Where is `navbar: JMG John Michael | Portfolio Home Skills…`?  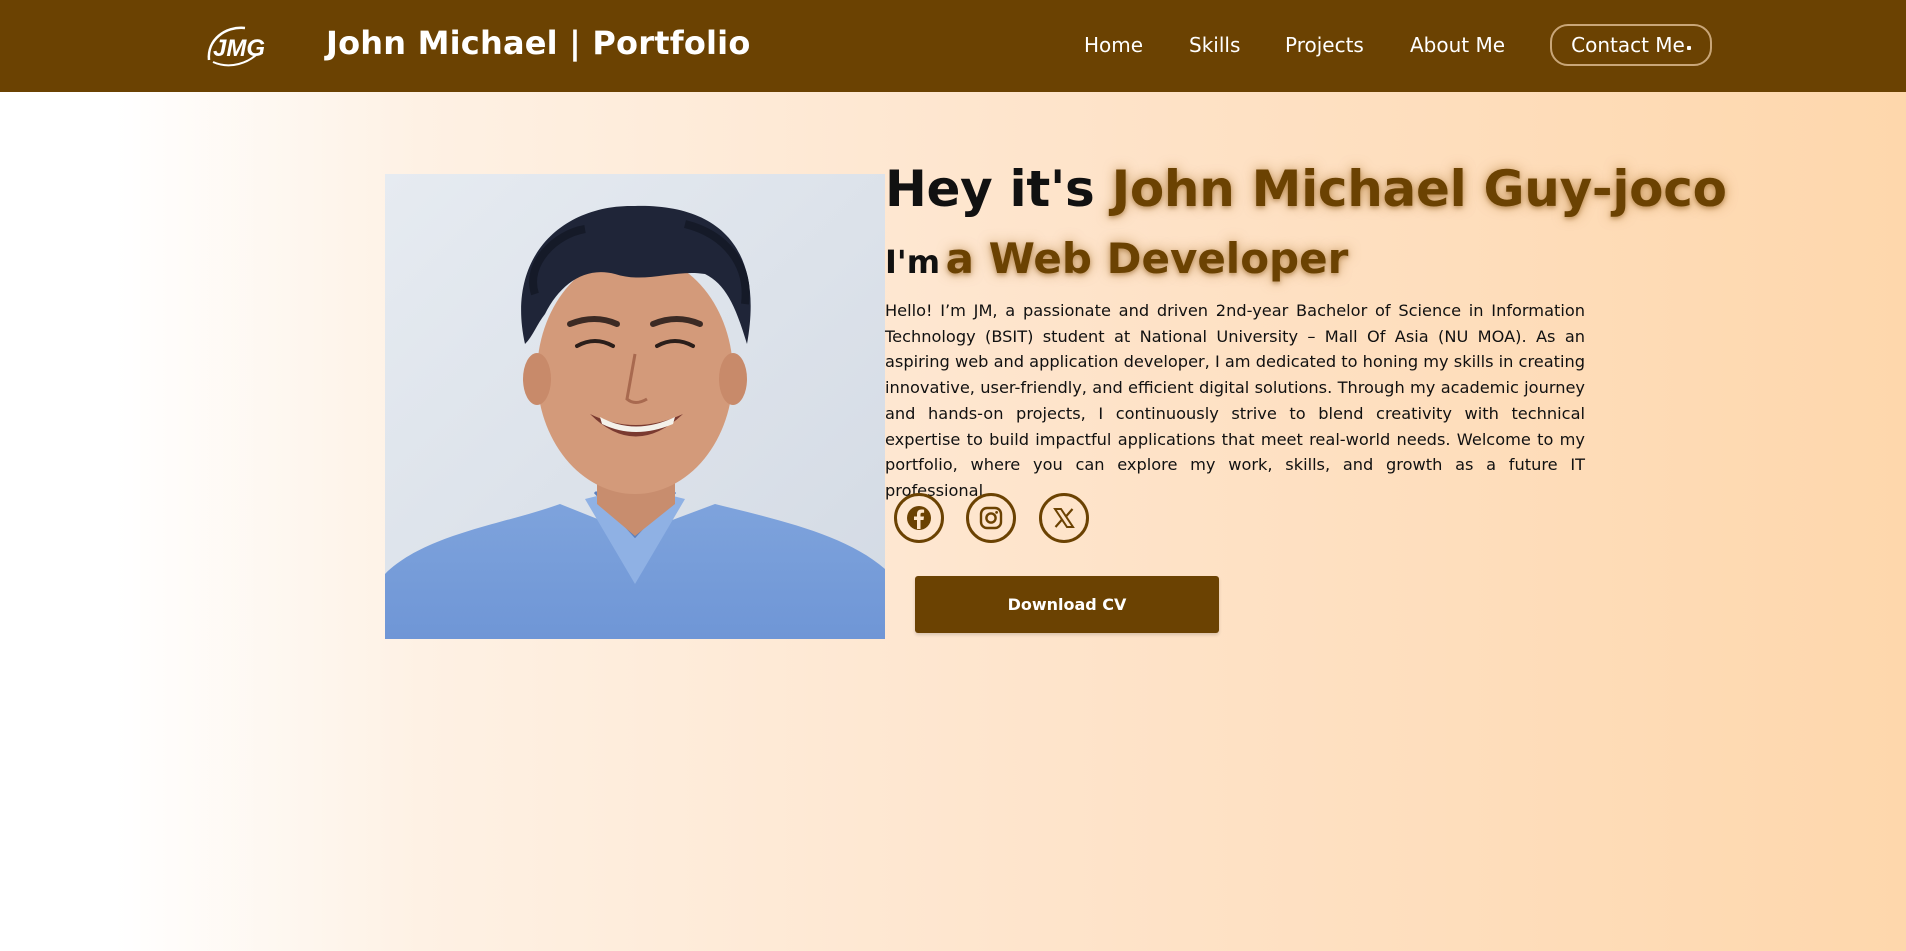
navbar: JMG John Michael | Portfolio Home Skills… is located at coordinates (953, 46).